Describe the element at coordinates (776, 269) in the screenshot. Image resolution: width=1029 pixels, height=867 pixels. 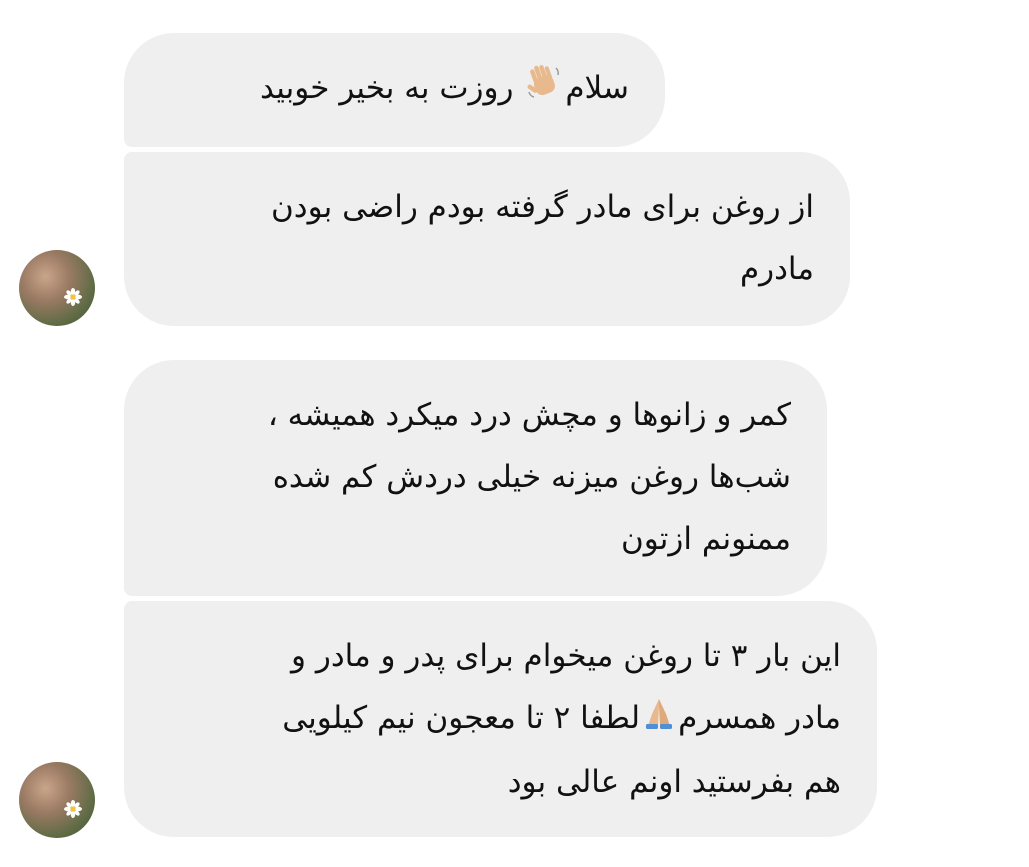
I see `message-line: مادرم` at that location.